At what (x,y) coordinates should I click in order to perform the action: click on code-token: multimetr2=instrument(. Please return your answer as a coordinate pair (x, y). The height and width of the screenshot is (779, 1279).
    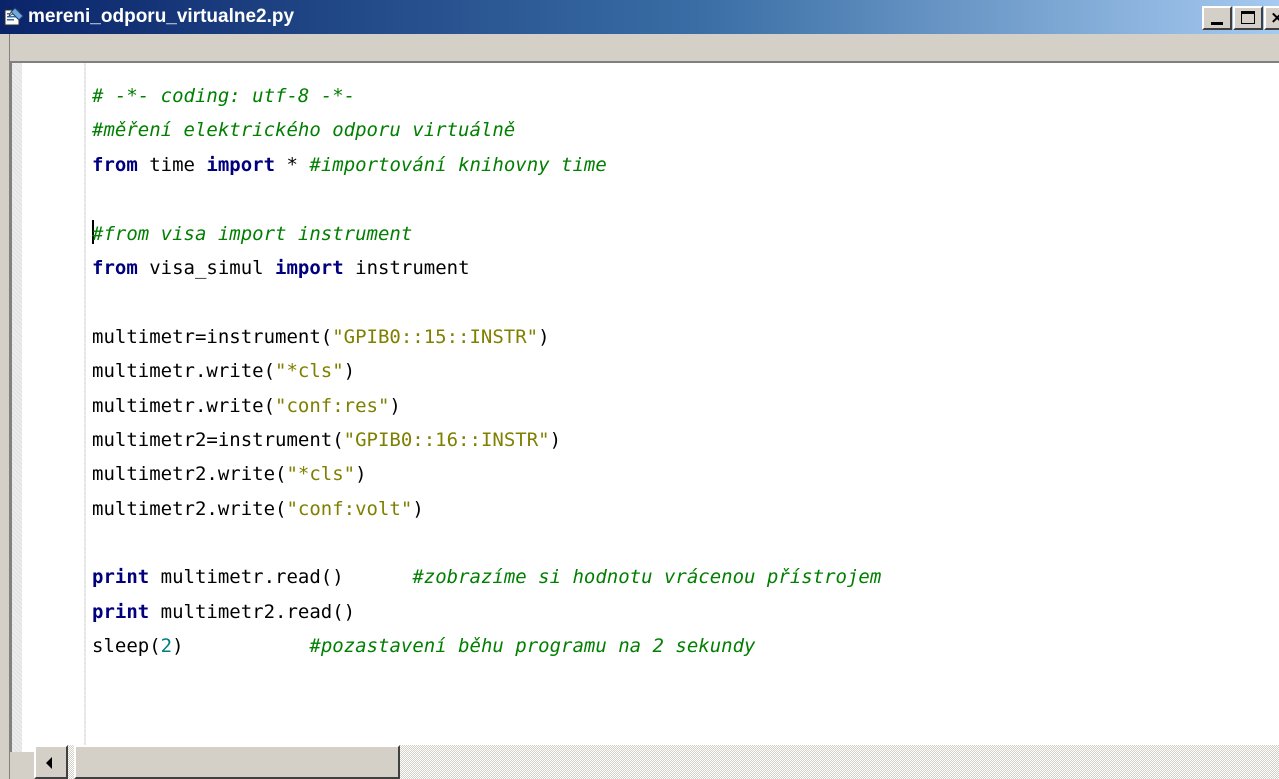
    Looking at the image, I should click on (218, 439).